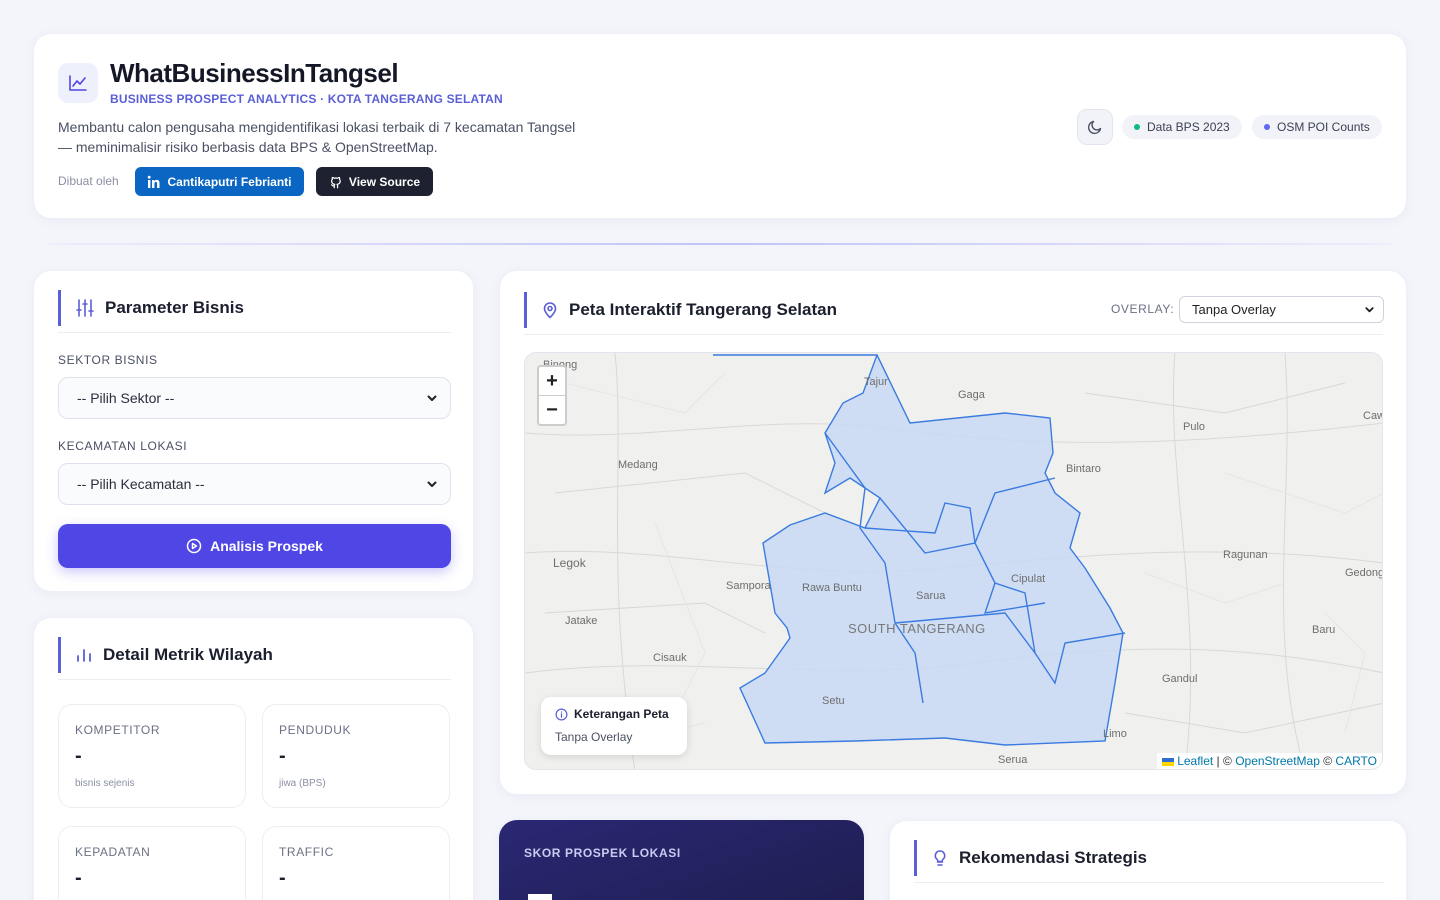 The height and width of the screenshot is (900, 1440). What do you see at coordinates (681, 860) in the screenshot?
I see `score-card: SKOR PROSPEK LOKASI` at bounding box center [681, 860].